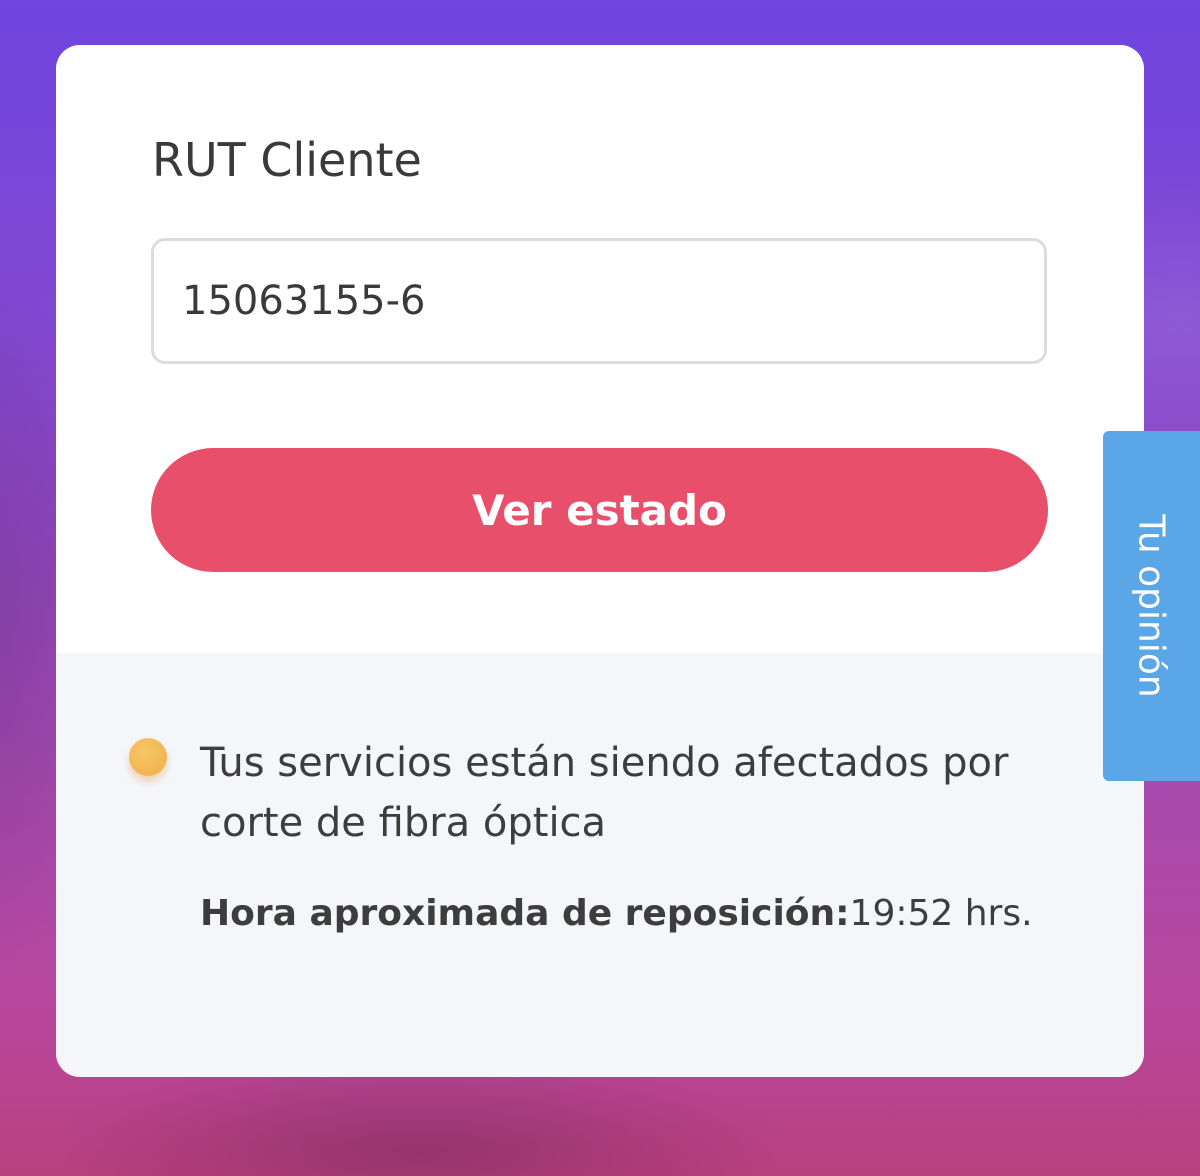 The height and width of the screenshot is (1176, 1200). Describe the element at coordinates (525, 913) in the screenshot. I see `eta-label: Hora aproximada de reposición:` at that location.